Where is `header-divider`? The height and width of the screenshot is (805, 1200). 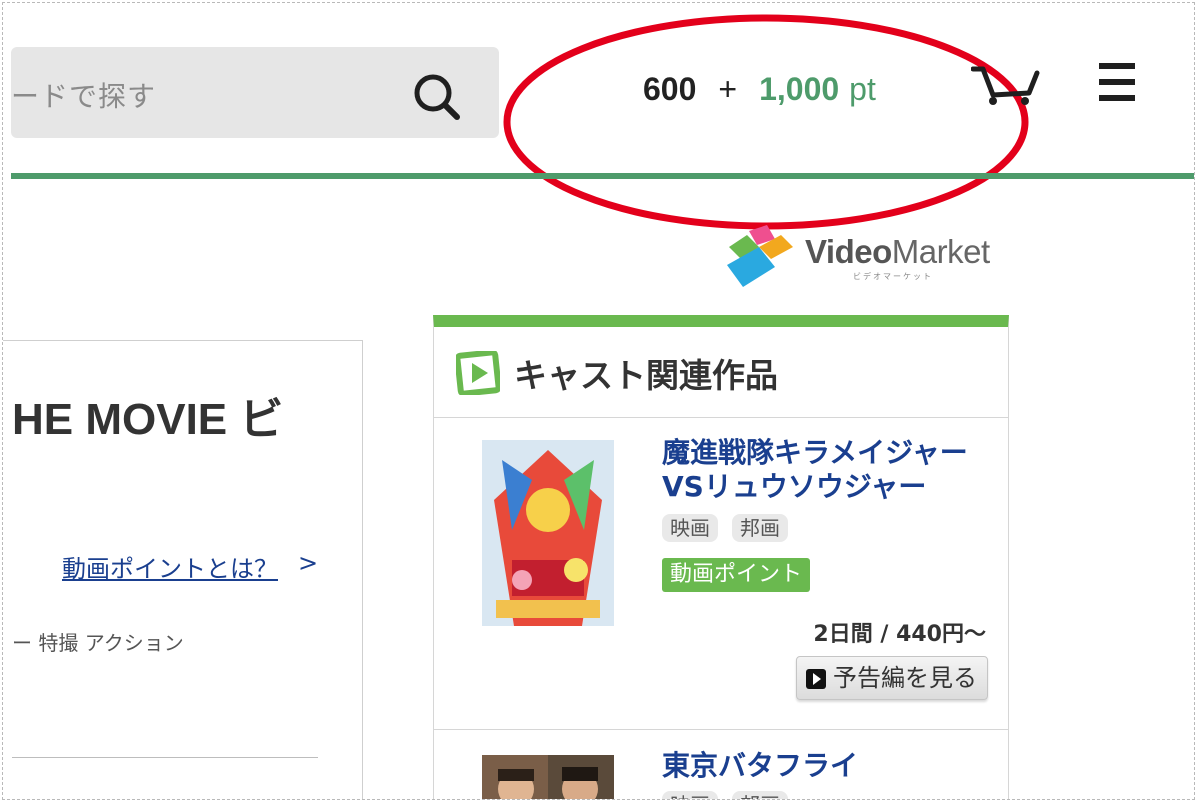
header-divider is located at coordinates (602, 176).